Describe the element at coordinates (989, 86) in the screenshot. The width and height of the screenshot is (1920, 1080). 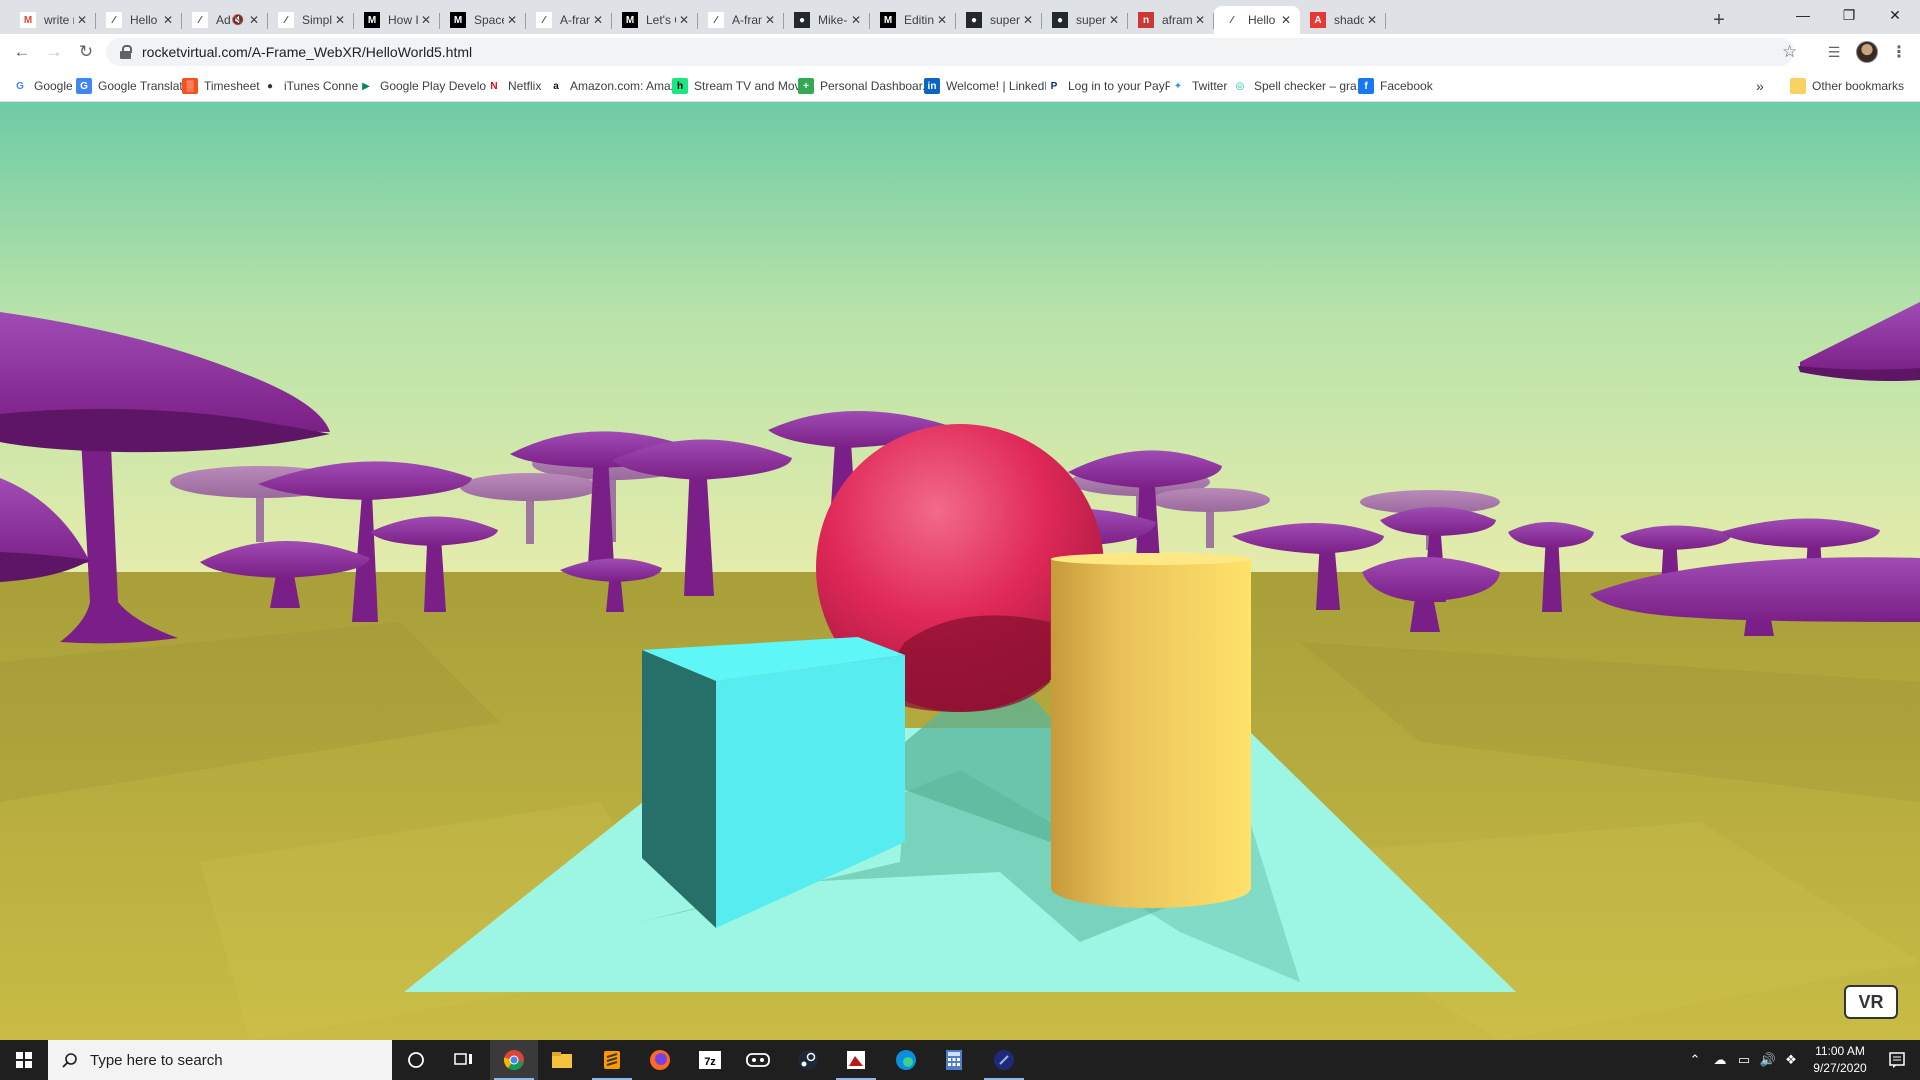
I see `bookmark-item: in Welcome! | LinkedIn` at that location.